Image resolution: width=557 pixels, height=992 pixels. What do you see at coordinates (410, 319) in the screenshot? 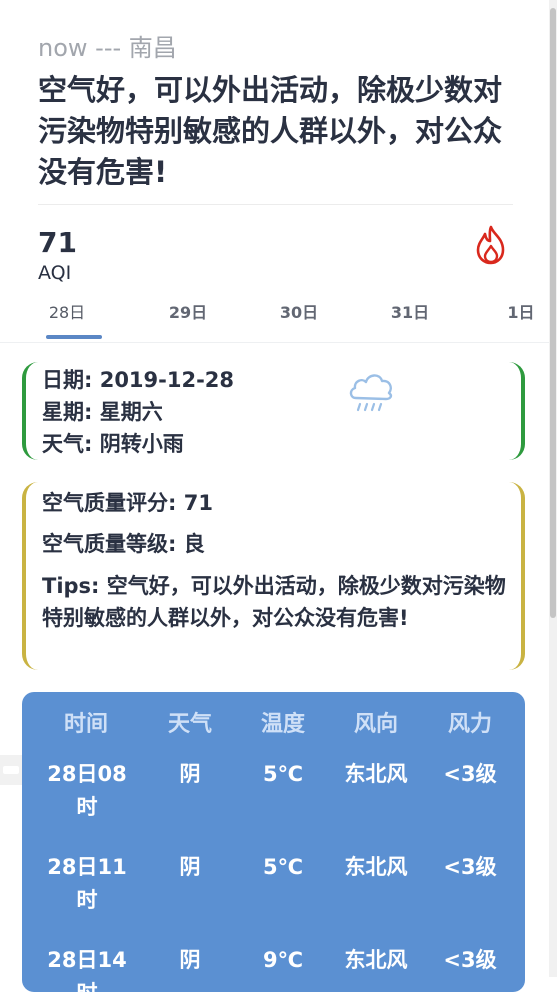
I see `tab-31: 31日` at bounding box center [410, 319].